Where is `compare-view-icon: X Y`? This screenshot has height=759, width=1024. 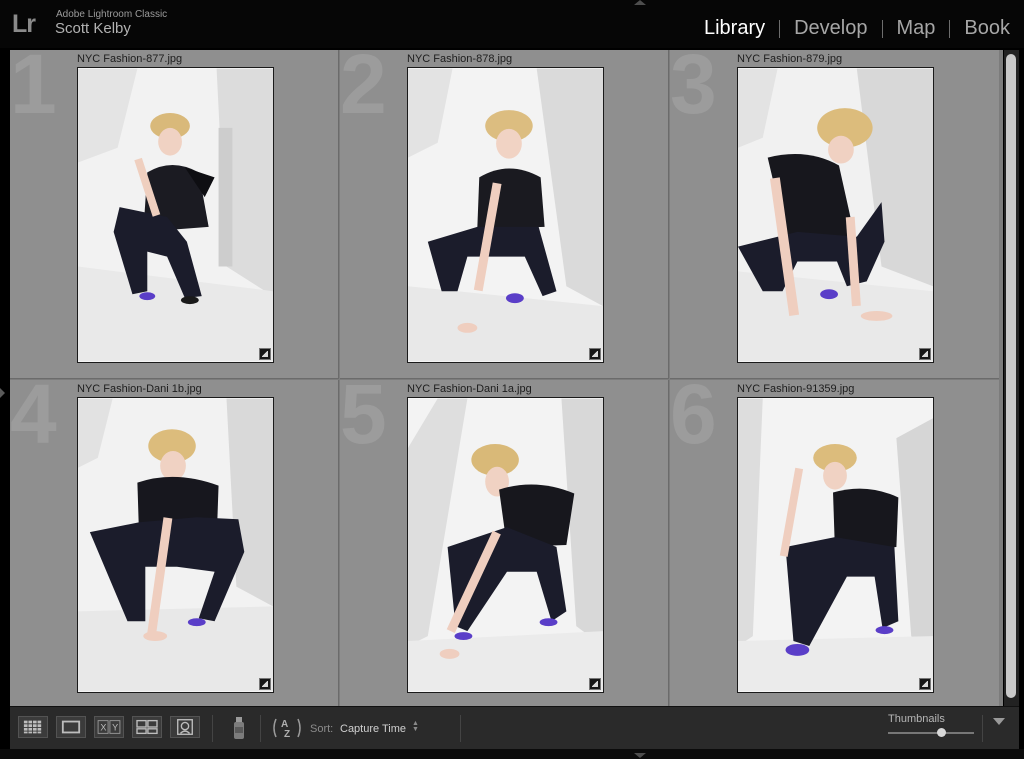 compare-view-icon: X Y is located at coordinates (109, 727).